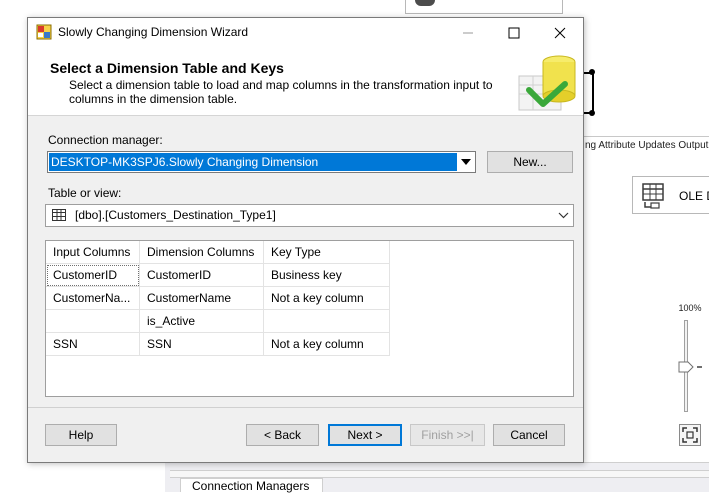 The height and width of the screenshot is (493, 709). What do you see at coordinates (653, 196) in the screenshot?
I see `database-table-icon` at bounding box center [653, 196].